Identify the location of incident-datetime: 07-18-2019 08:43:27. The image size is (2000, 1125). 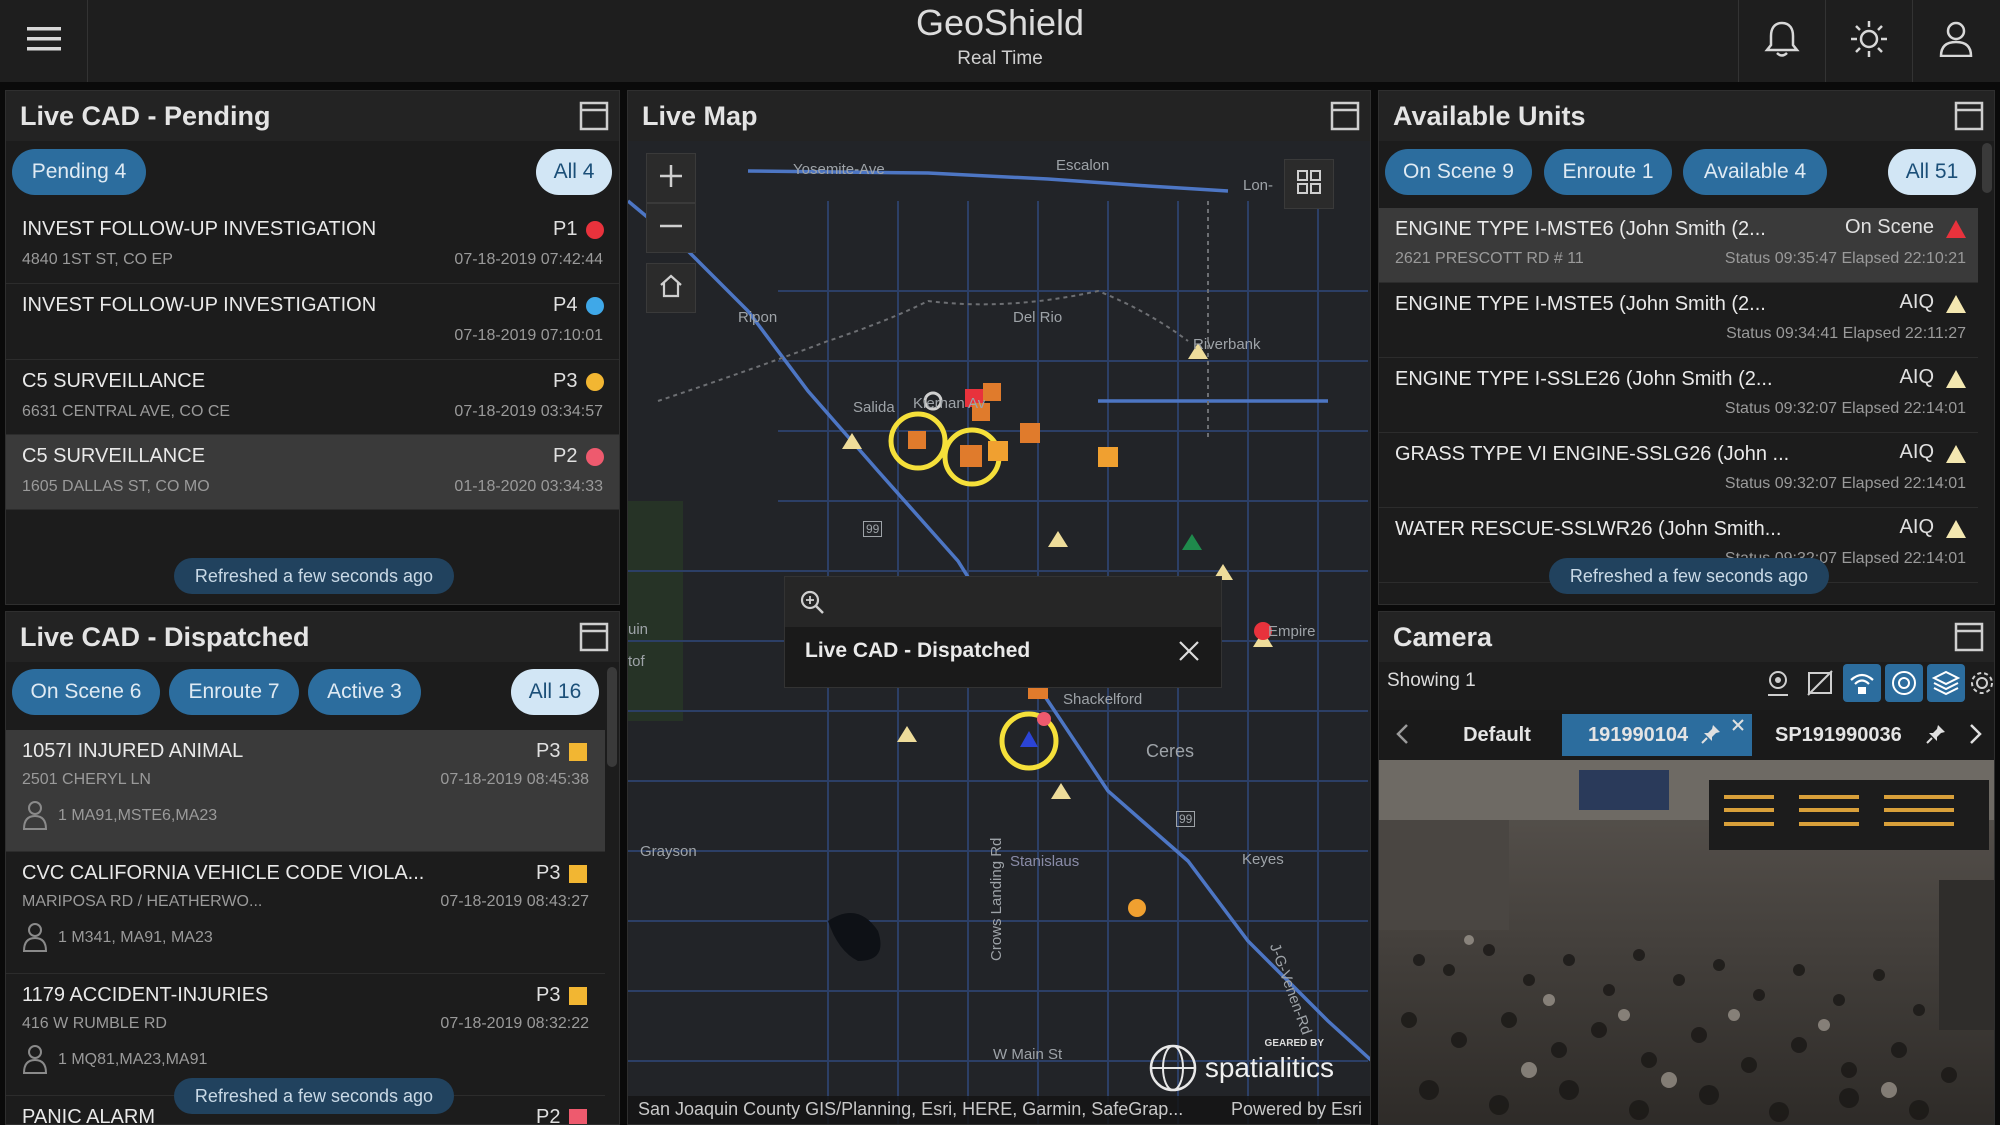
(514, 901).